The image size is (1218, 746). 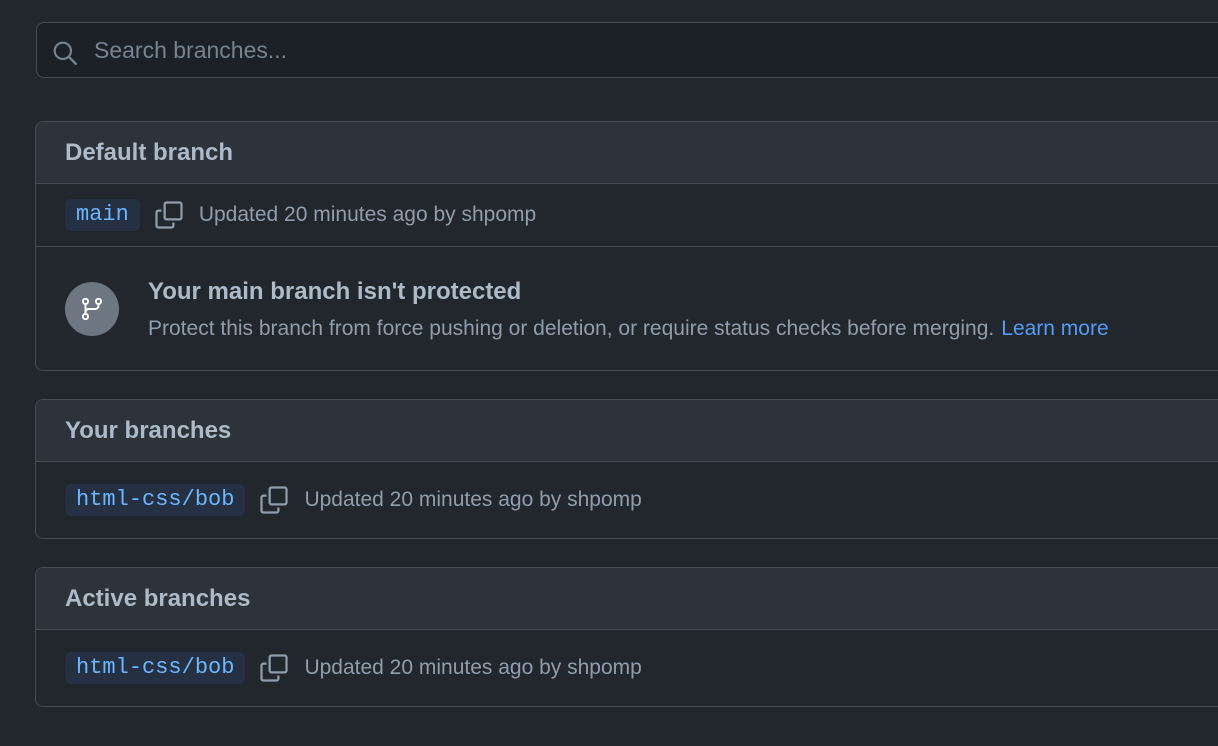 I want to click on search-box, so click(x=627, y=50).